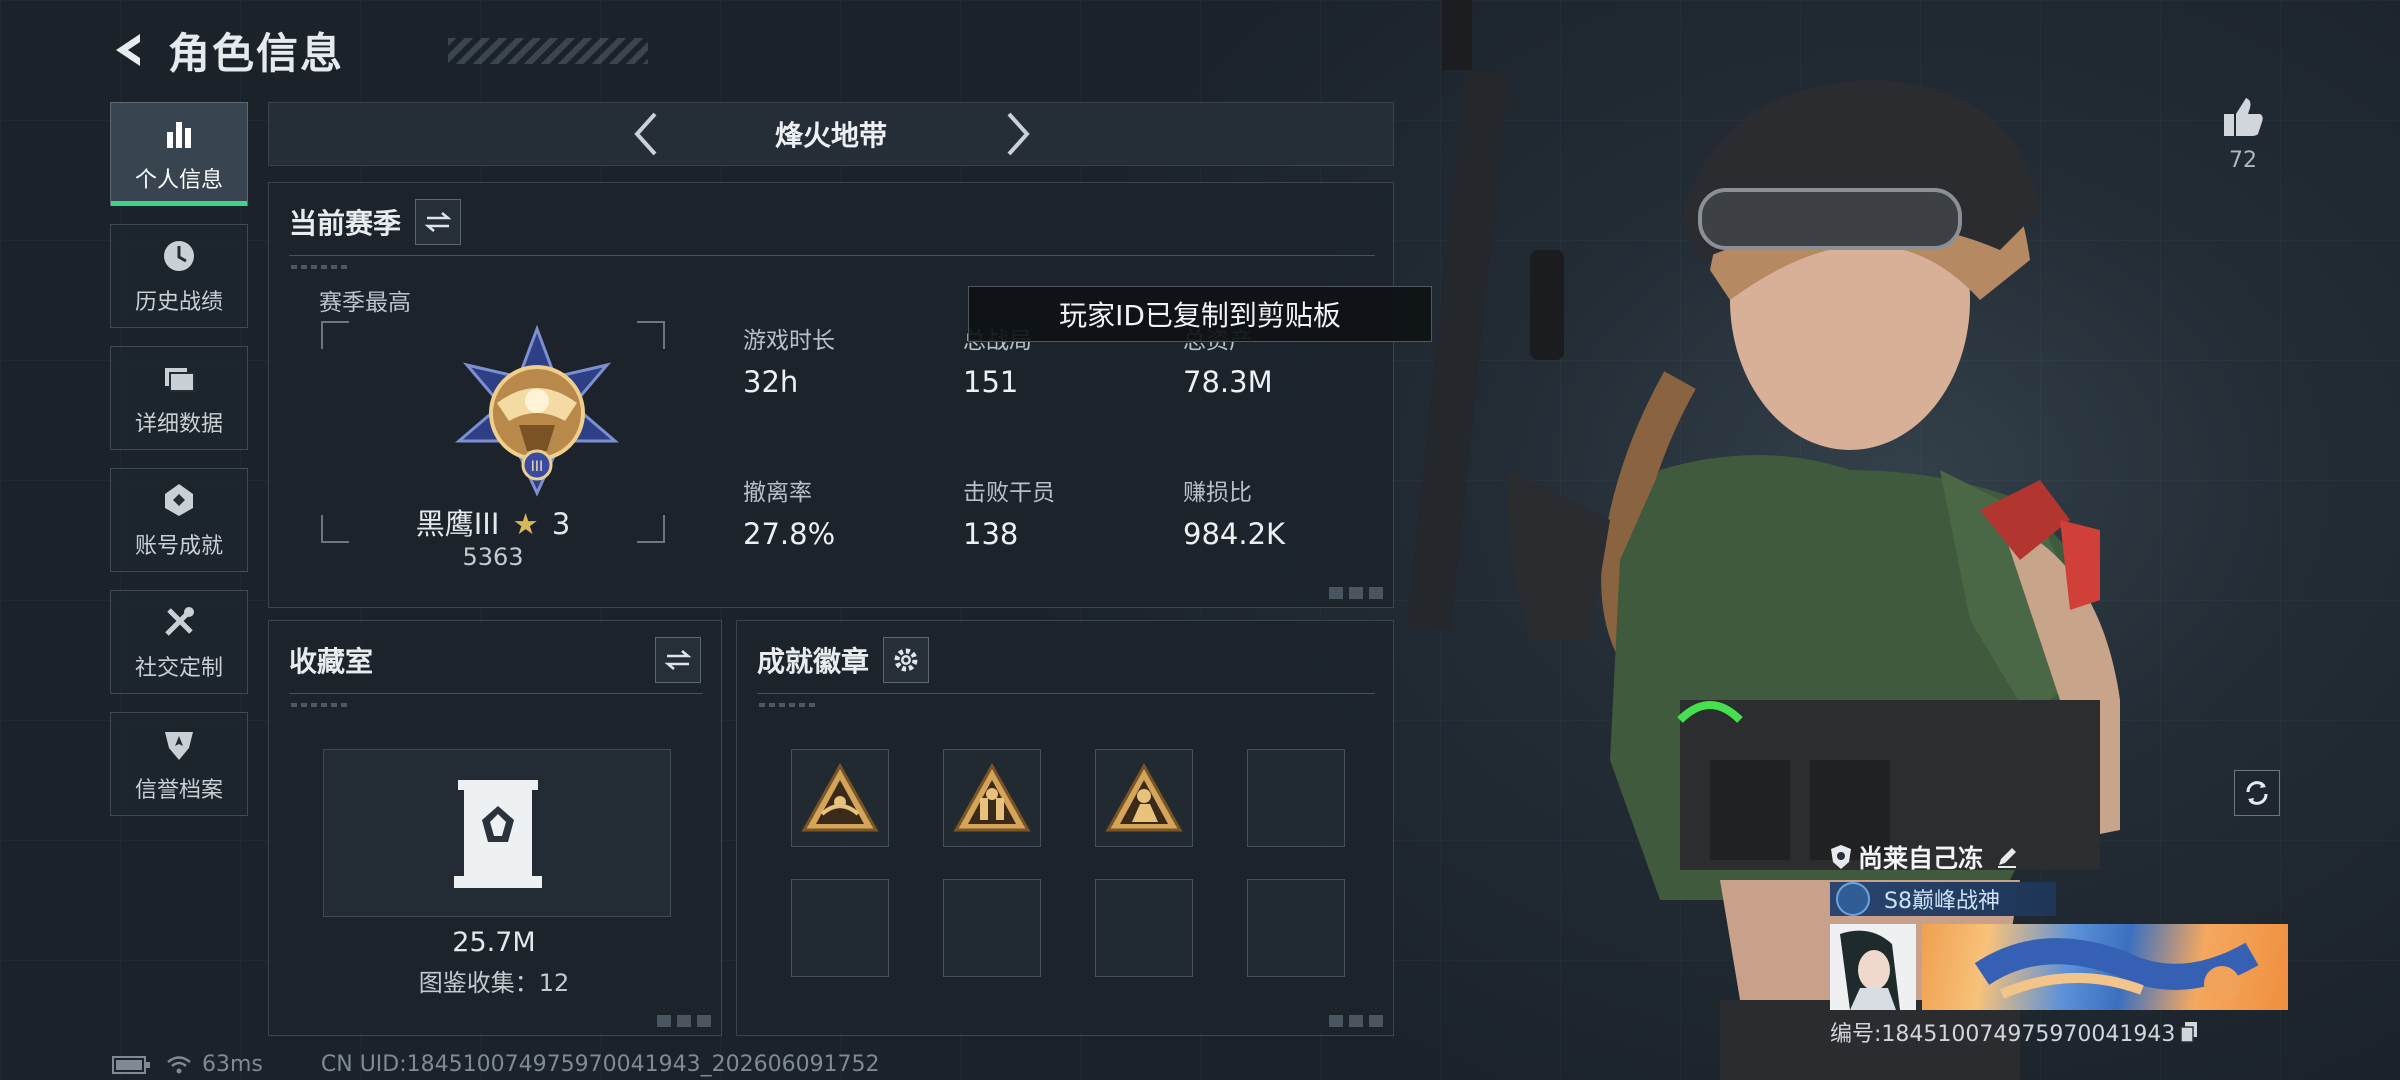  I want to click on stat-value: 78.3M, so click(1228, 382).